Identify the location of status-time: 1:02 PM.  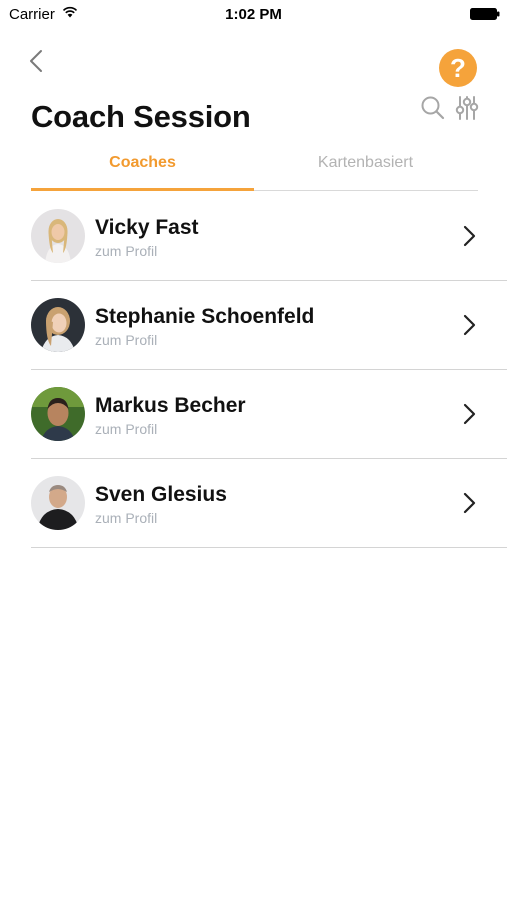
(253, 14).